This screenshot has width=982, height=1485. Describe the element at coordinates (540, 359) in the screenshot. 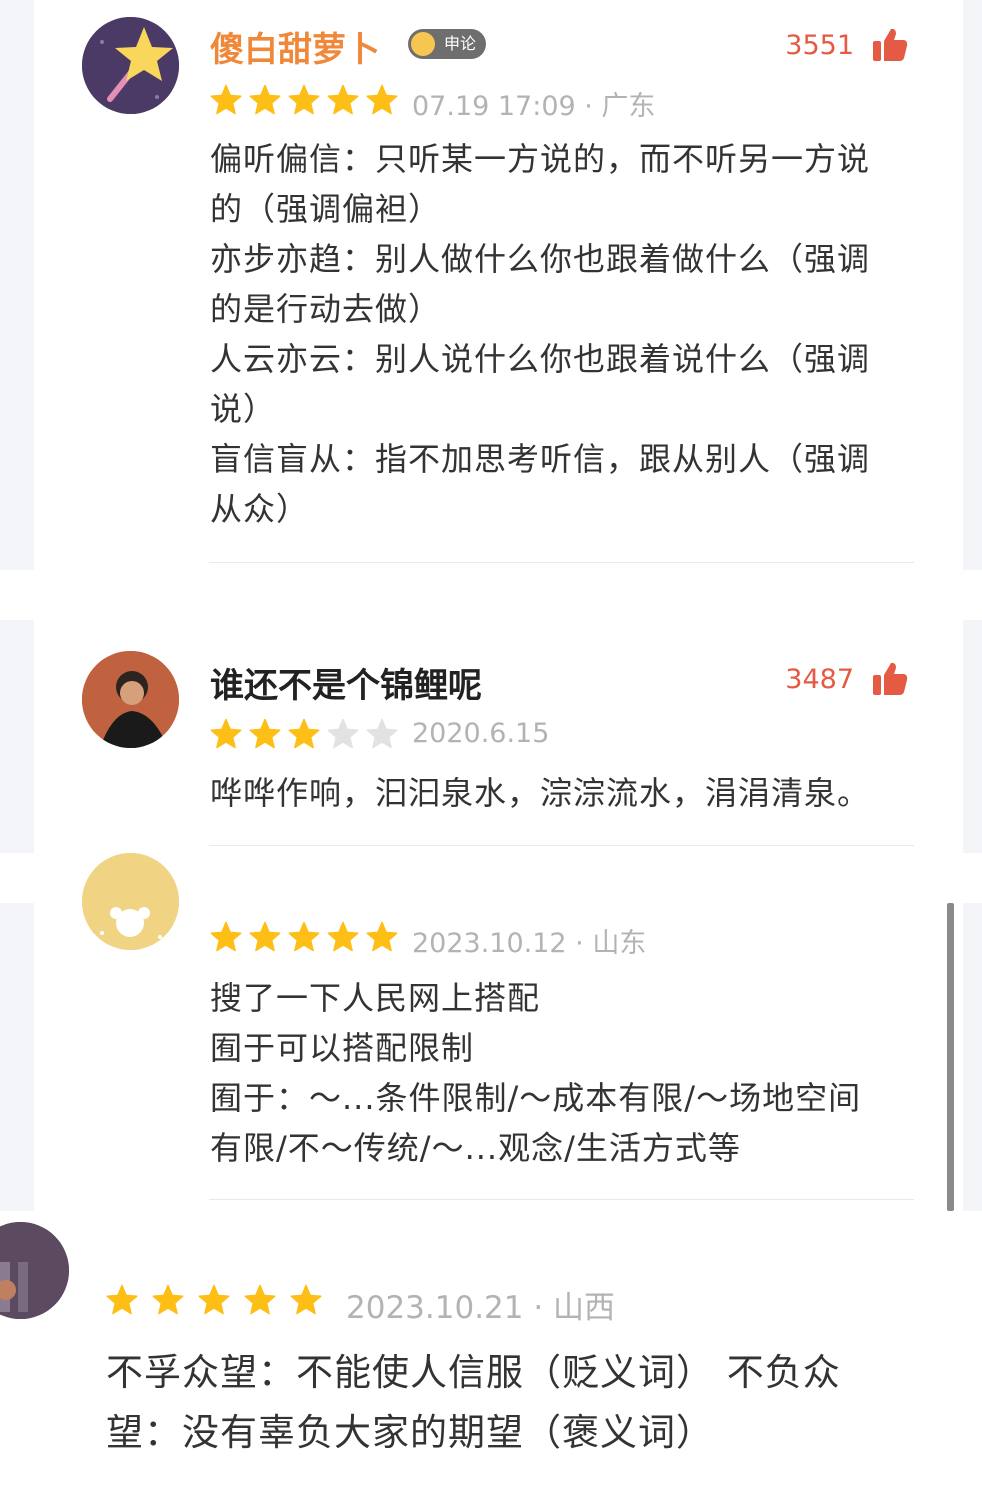

I see `comment-text-line: 人云亦云：别人说什么你也跟着说什么（强调` at that location.